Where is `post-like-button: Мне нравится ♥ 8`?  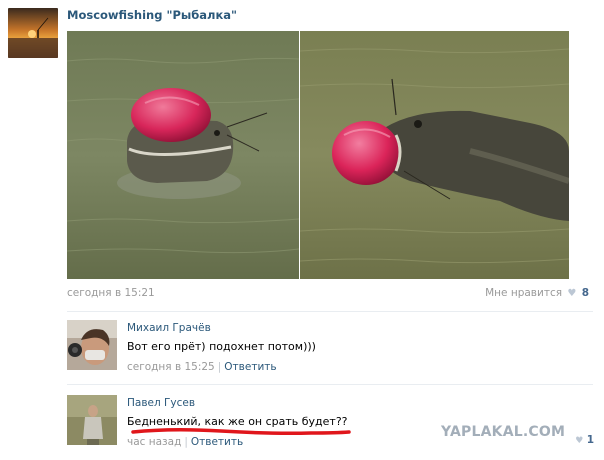
post-like-button: Мне нравится ♥ 8 is located at coordinates (537, 293).